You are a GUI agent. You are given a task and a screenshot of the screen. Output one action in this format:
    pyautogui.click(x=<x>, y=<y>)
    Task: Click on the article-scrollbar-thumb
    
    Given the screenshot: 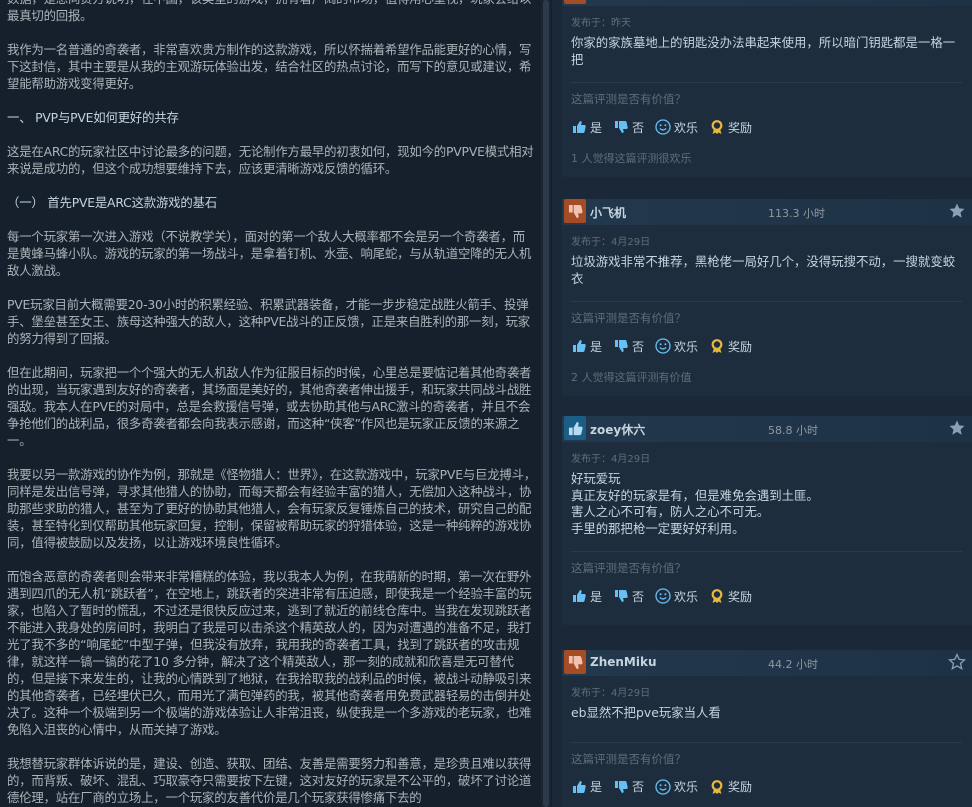 What is the action you would take?
    pyautogui.click(x=546, y=403)
    